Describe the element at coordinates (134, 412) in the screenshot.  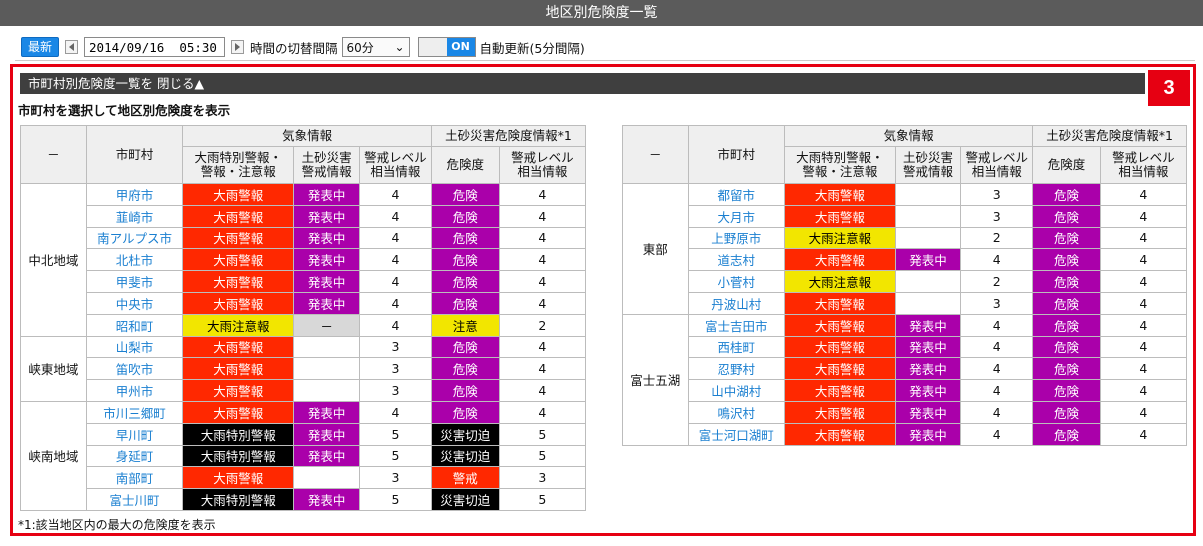
I see `municipality-link: 市川三郷町` at that location.